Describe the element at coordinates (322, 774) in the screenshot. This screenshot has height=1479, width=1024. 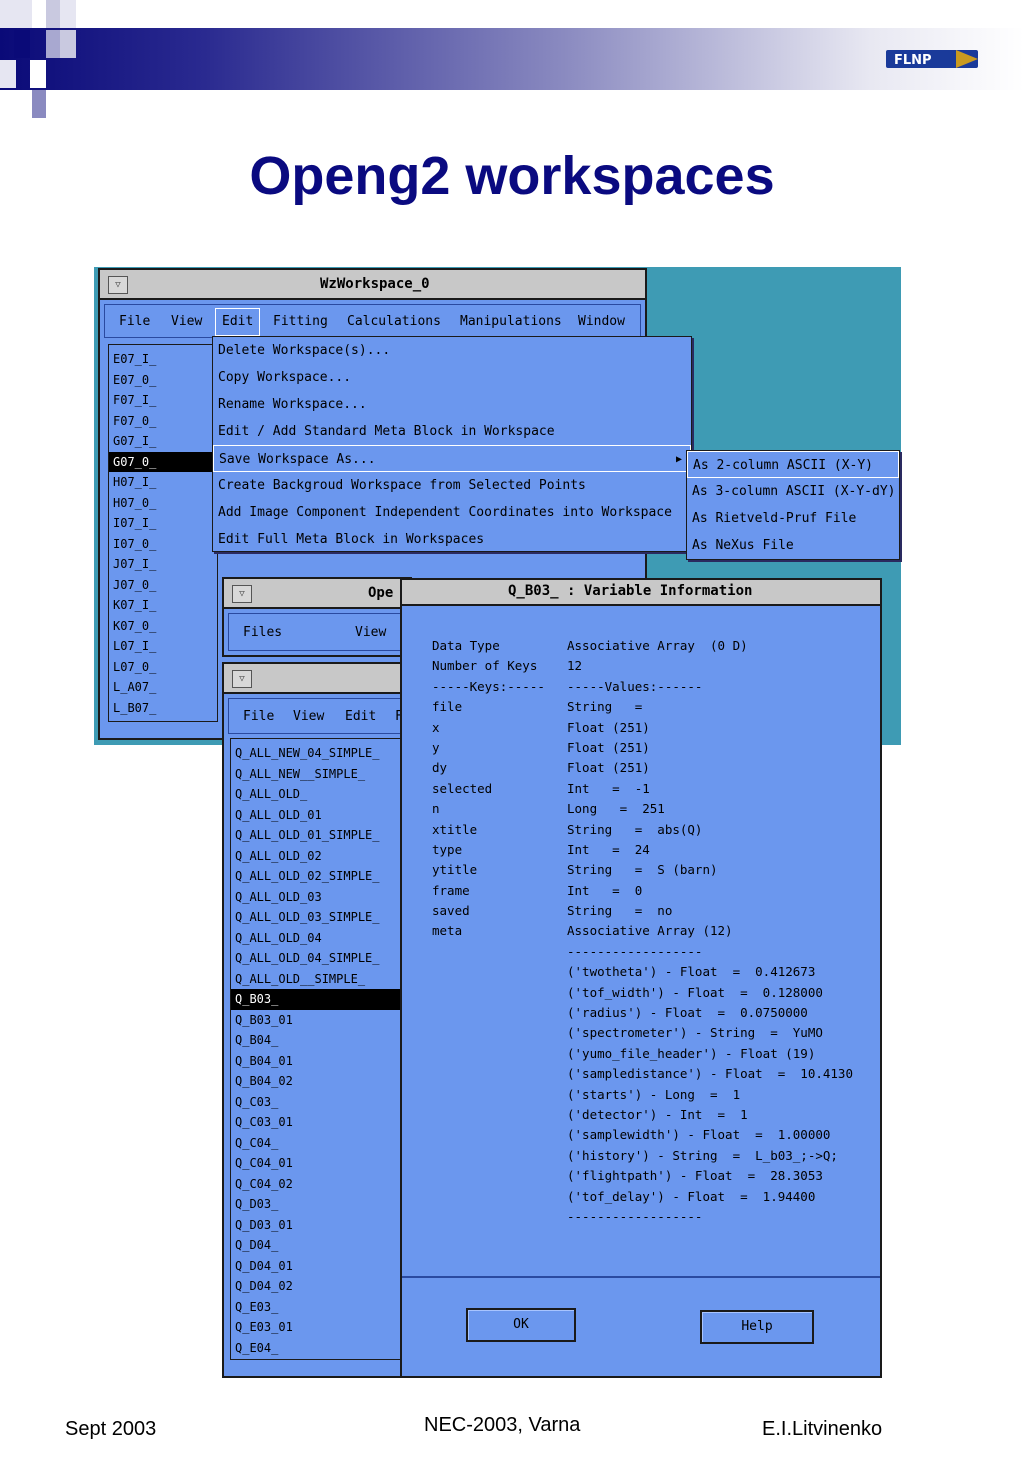
I see `variable-list-item: Q_ALL_NEW__SIMPLE_` at that location.